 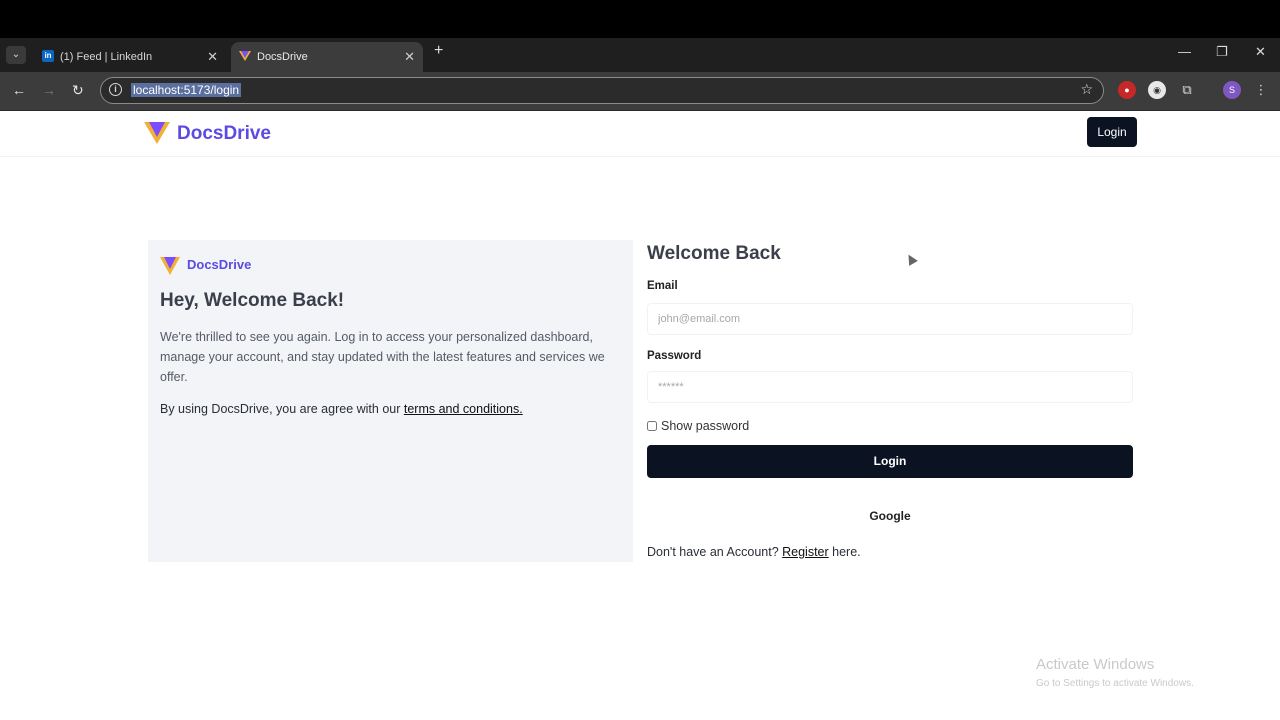 What do you see at coordinates (219, 264) in the screenshot?
I see `card-brand-name: DocsDrive` at bounding box center [219, 264].